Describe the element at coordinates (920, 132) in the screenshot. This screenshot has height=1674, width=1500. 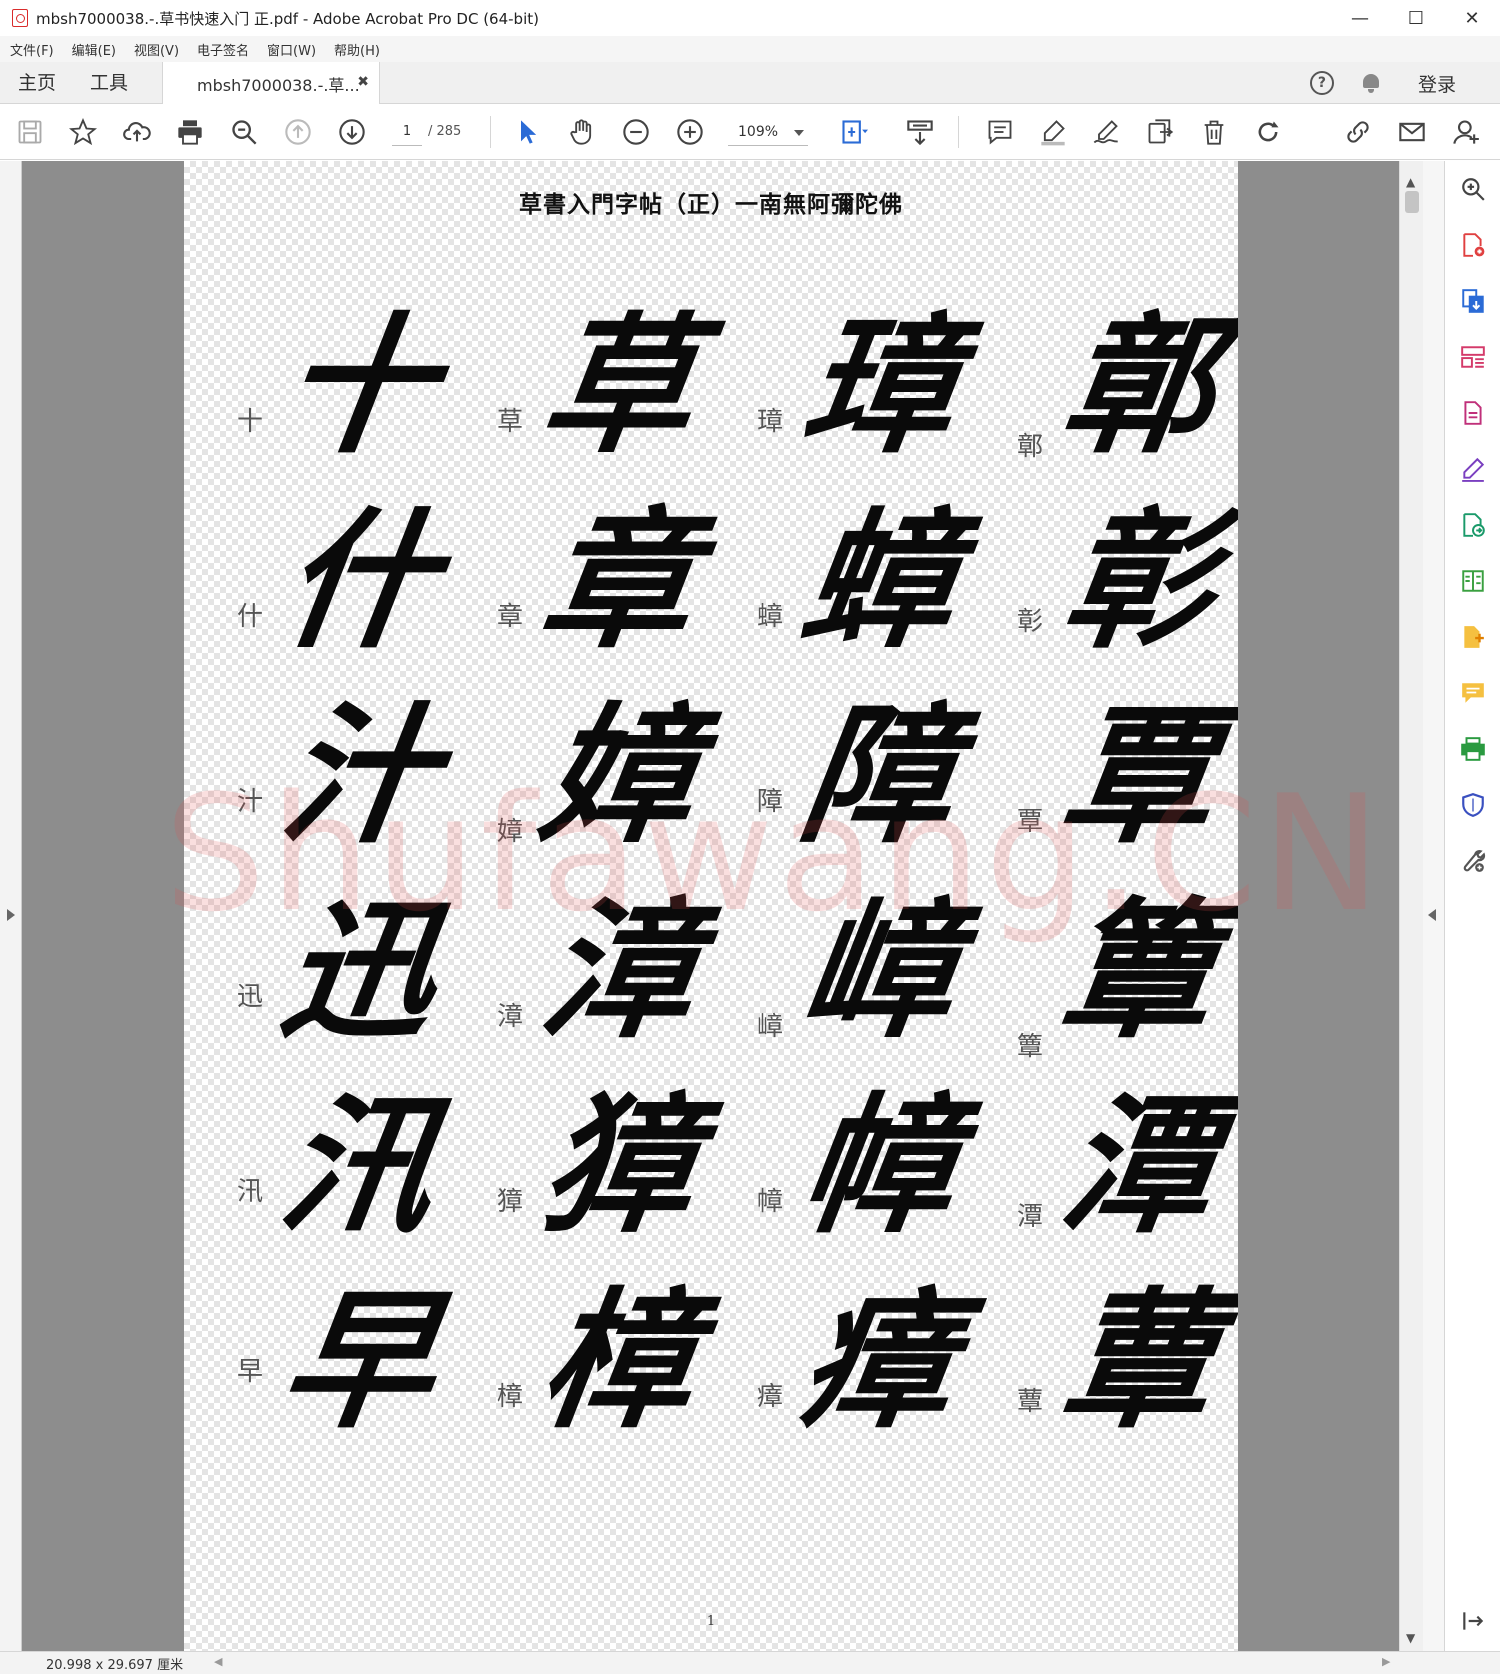
I see `scroll-mode-icon` at that location.